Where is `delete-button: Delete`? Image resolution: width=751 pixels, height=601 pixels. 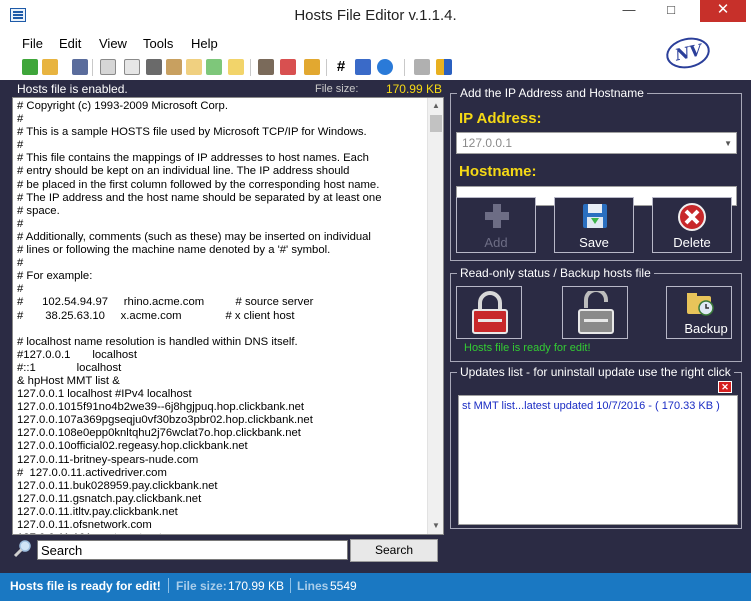
delete-button: Delete is located at coordinates (692, 225).